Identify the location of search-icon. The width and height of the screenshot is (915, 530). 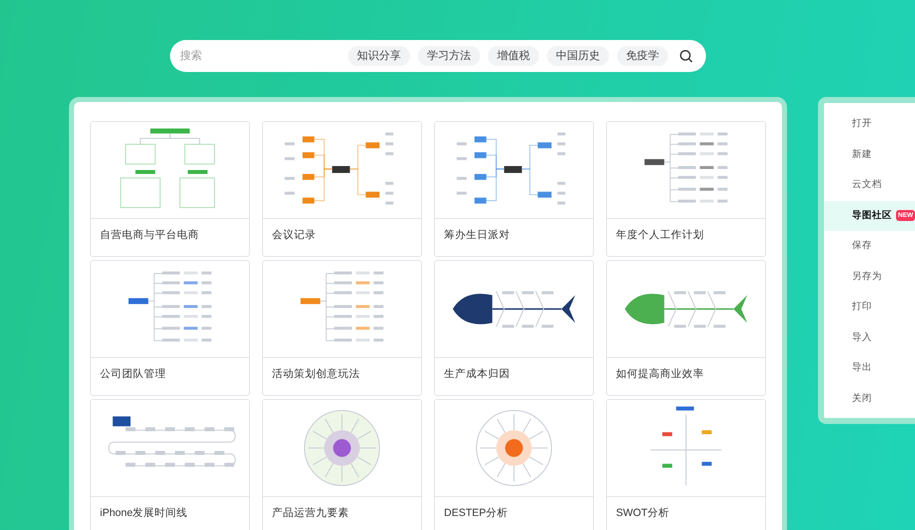
(686, 56).